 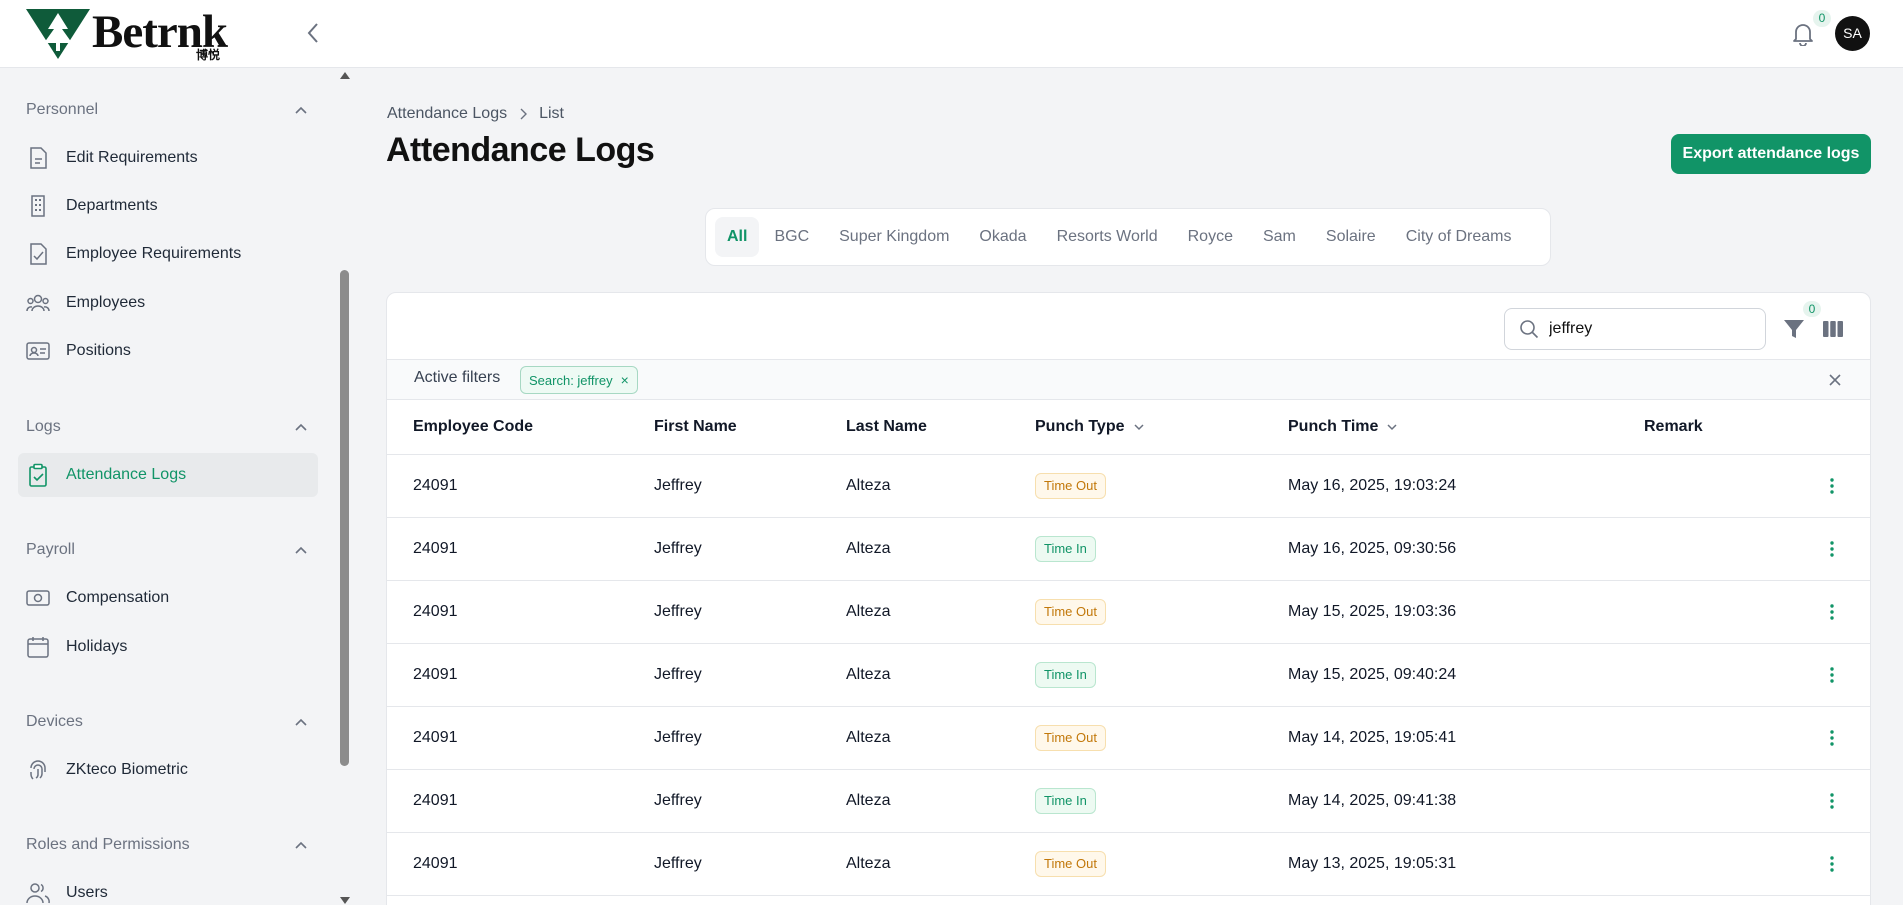 I want to click on cell-punch-time: May 16, 2025, 19:03:24, so click(x=1466, y=486).